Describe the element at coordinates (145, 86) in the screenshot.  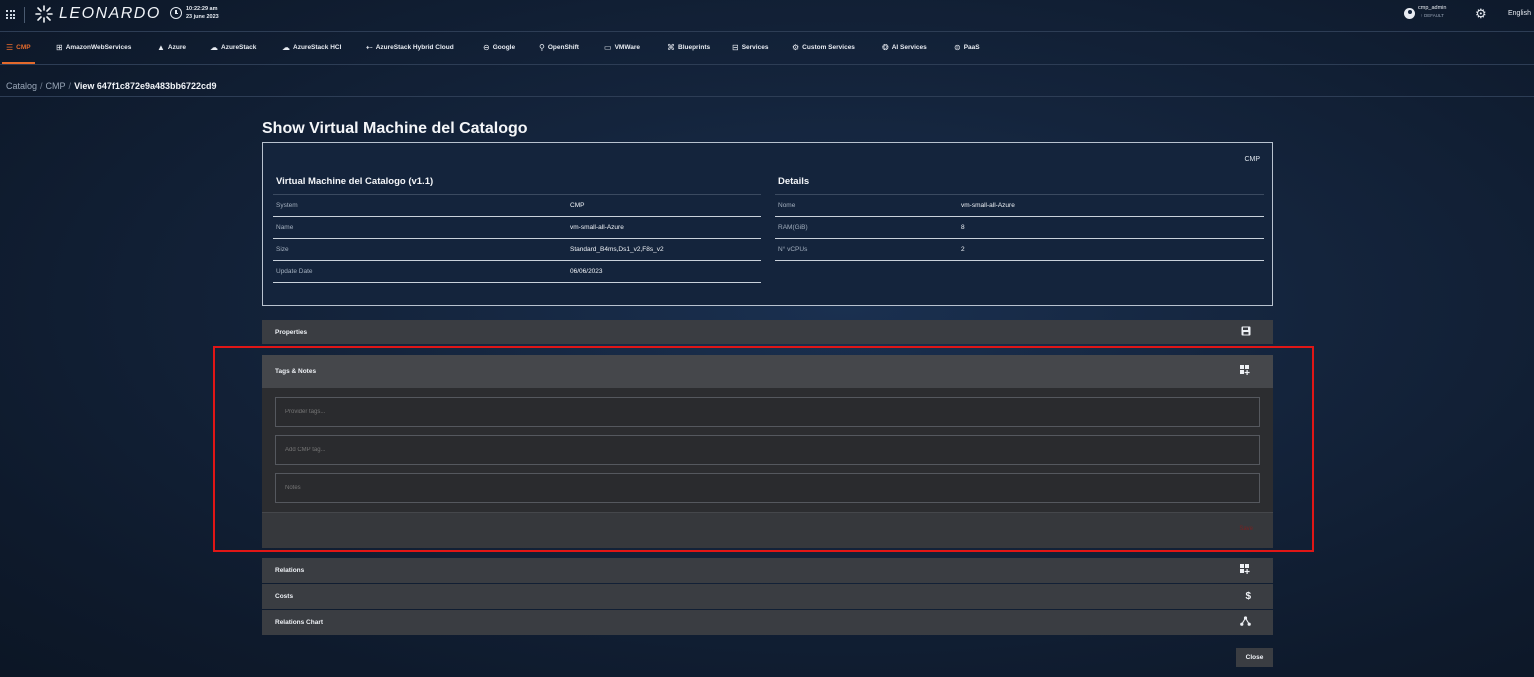
I see `breadcrumb-current: View 647f1c872e9a483bb6722cd9` at that location.